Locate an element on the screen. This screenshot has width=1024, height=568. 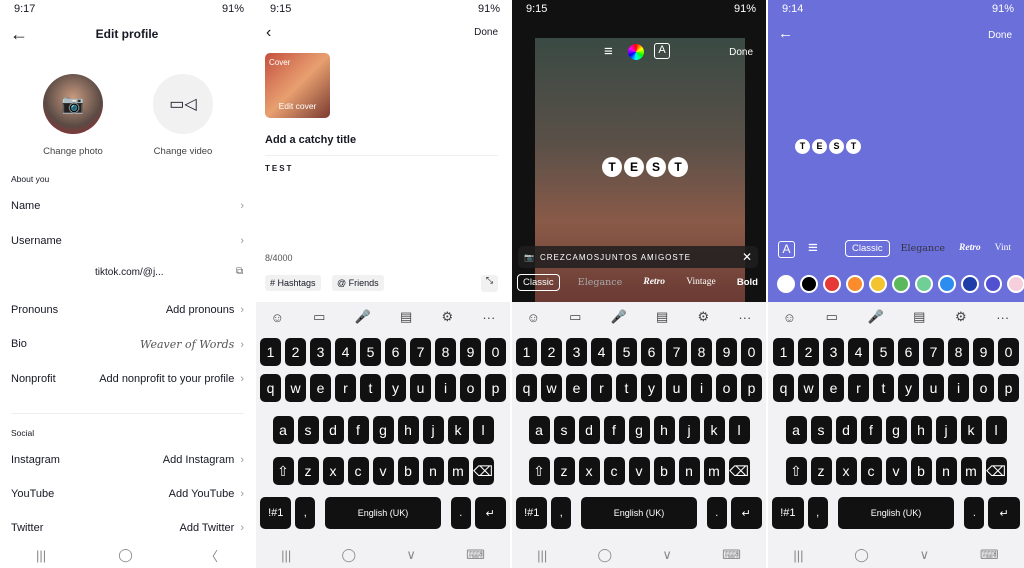
key: 5 is located at coordinates (626, 352).